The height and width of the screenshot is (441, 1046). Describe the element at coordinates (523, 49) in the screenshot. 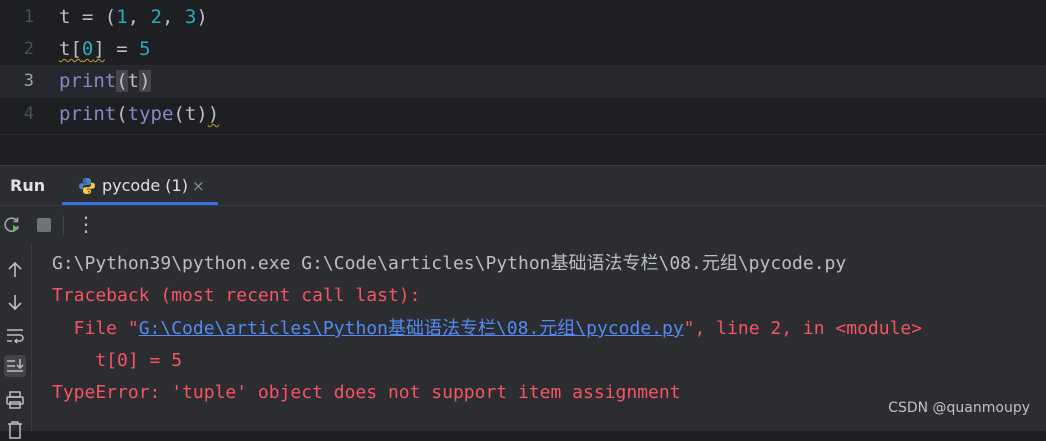

I see `code-line-2: 2 t[0] = 5` at that location.